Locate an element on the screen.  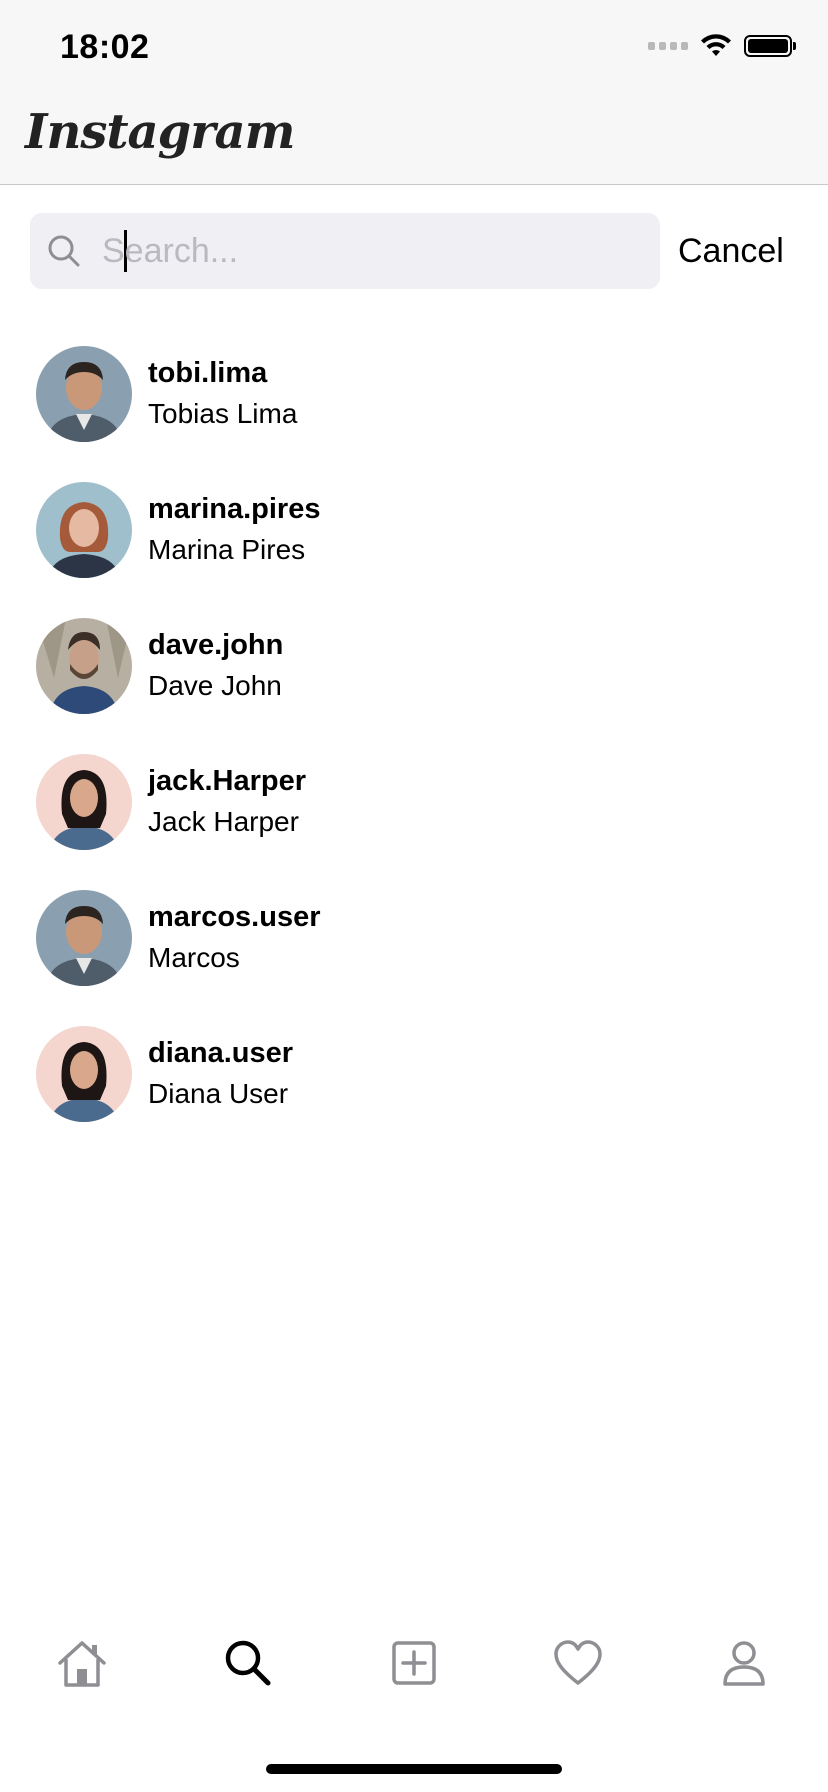
full-name: Marcos is located at coordinates (194, 957).